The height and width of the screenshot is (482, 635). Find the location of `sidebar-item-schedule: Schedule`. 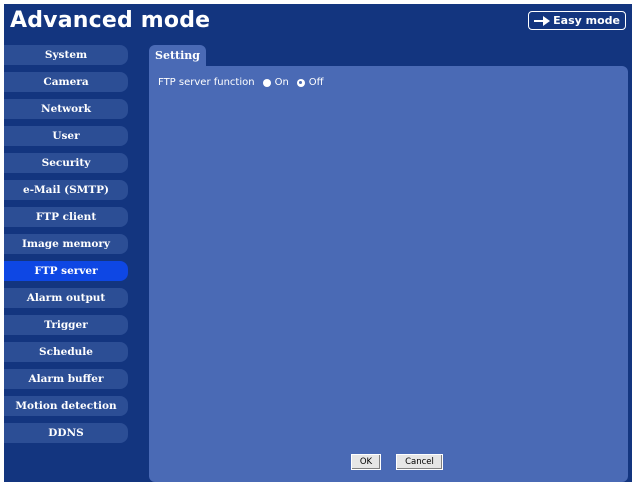

sidebar-item-schedule: Schedule is located at coordinates (66, 352).